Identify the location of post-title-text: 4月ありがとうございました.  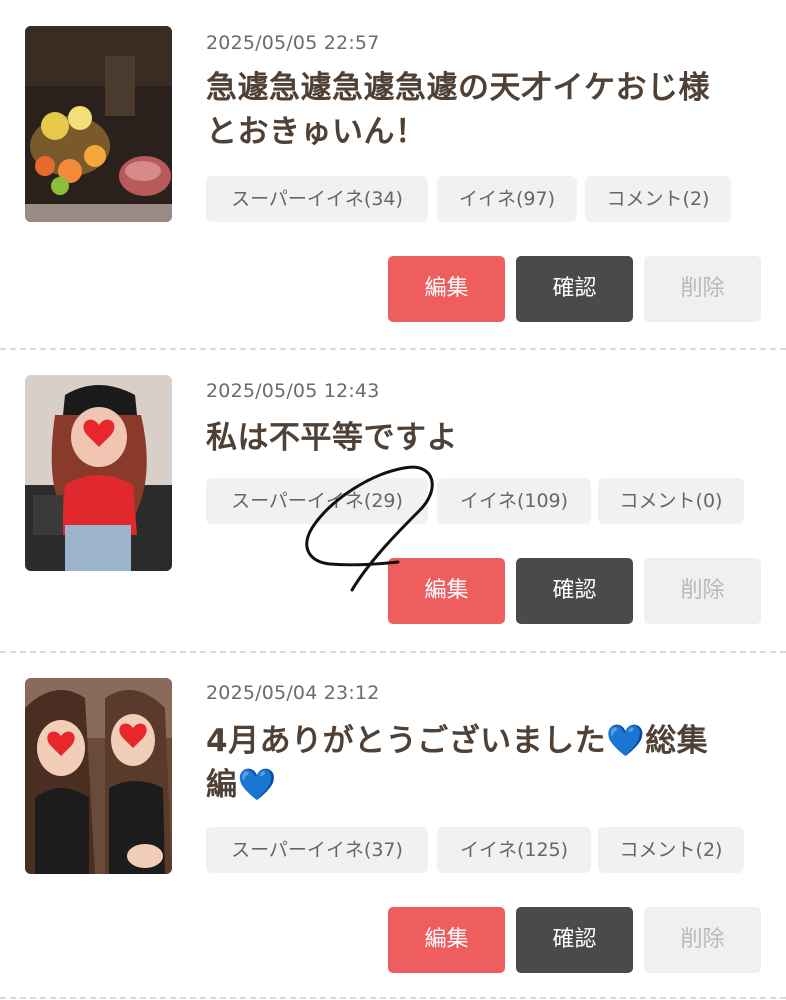
(406, 741).